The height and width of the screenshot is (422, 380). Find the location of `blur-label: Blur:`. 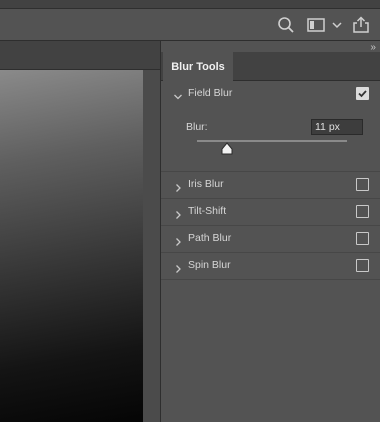

blur-label: Blur: is located at coordinates (197, 127).